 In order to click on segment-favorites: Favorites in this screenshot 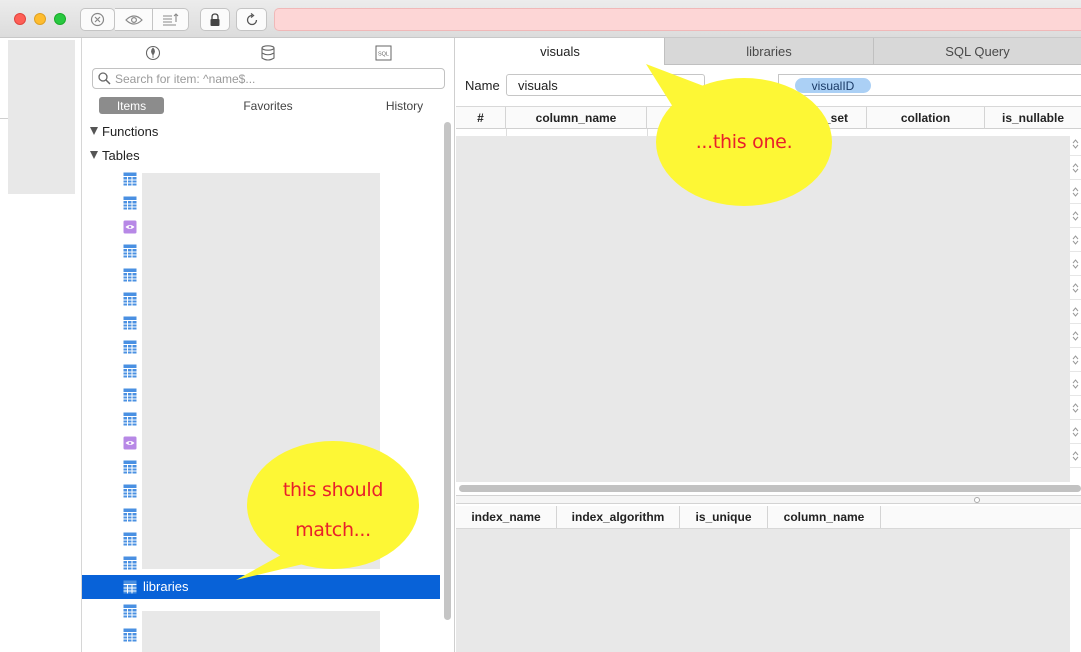, I will do `click(268, 105)`.